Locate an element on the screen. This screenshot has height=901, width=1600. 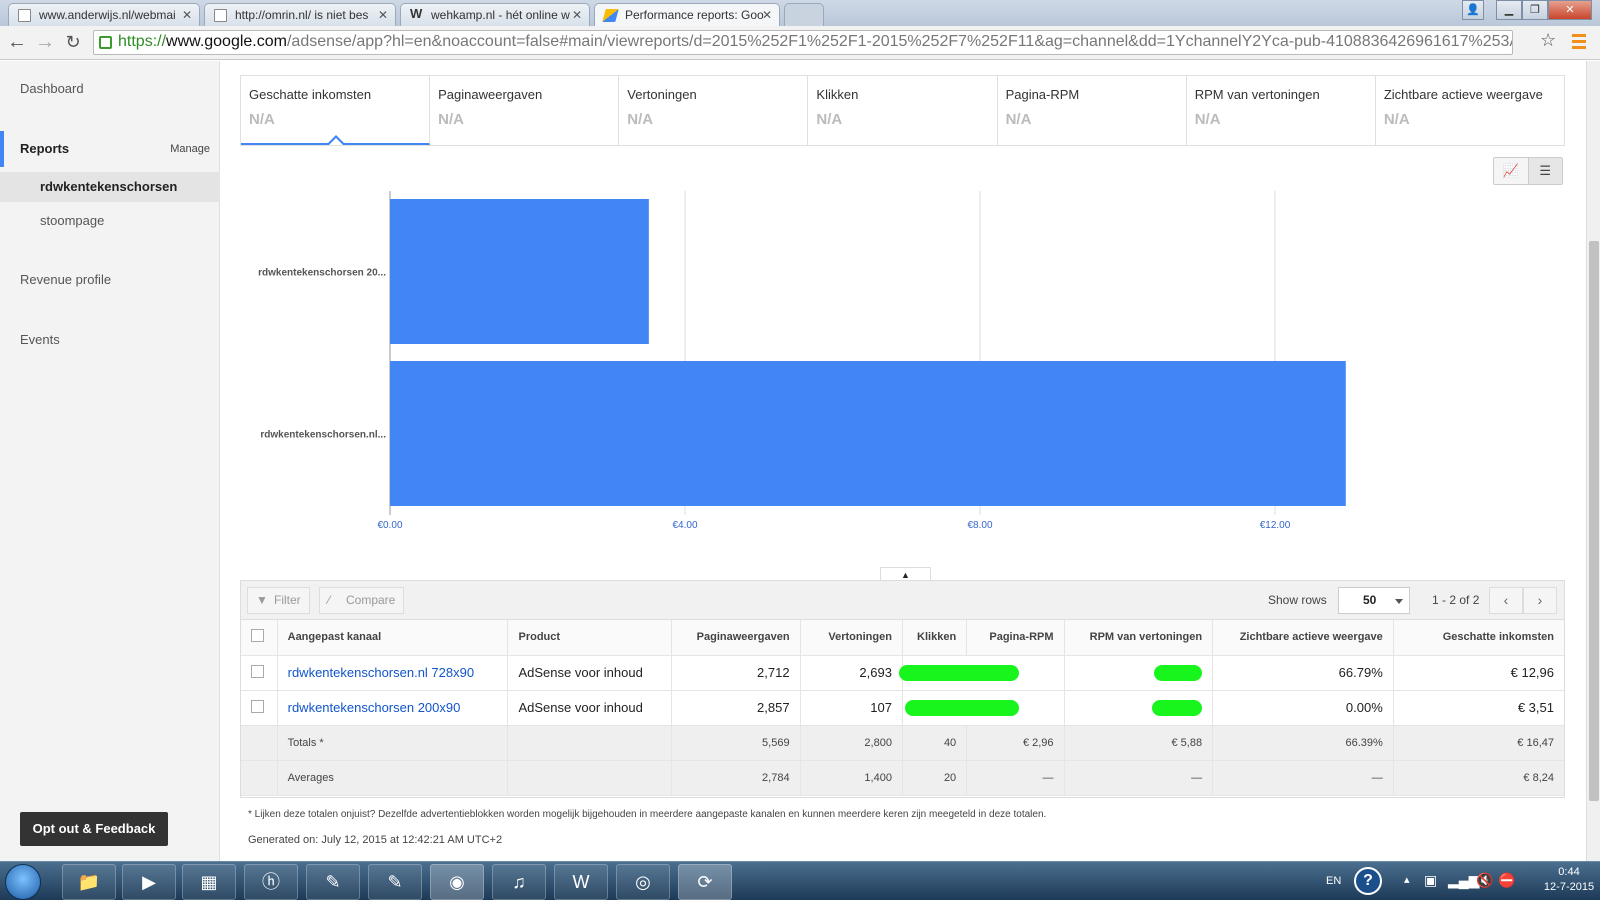
nav-revenue-profile: Revenue profile is located at coordinates (65, 279).